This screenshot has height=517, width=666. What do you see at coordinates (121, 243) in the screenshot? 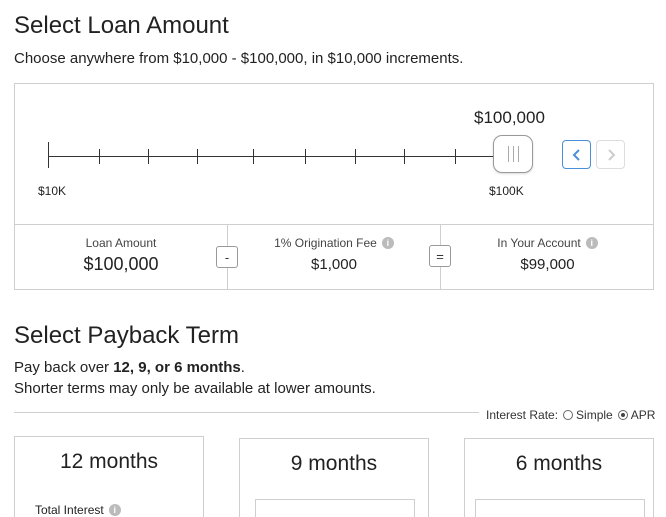
I see `loan-amount-label: Loan Amount` at bounding box center [121, 243].